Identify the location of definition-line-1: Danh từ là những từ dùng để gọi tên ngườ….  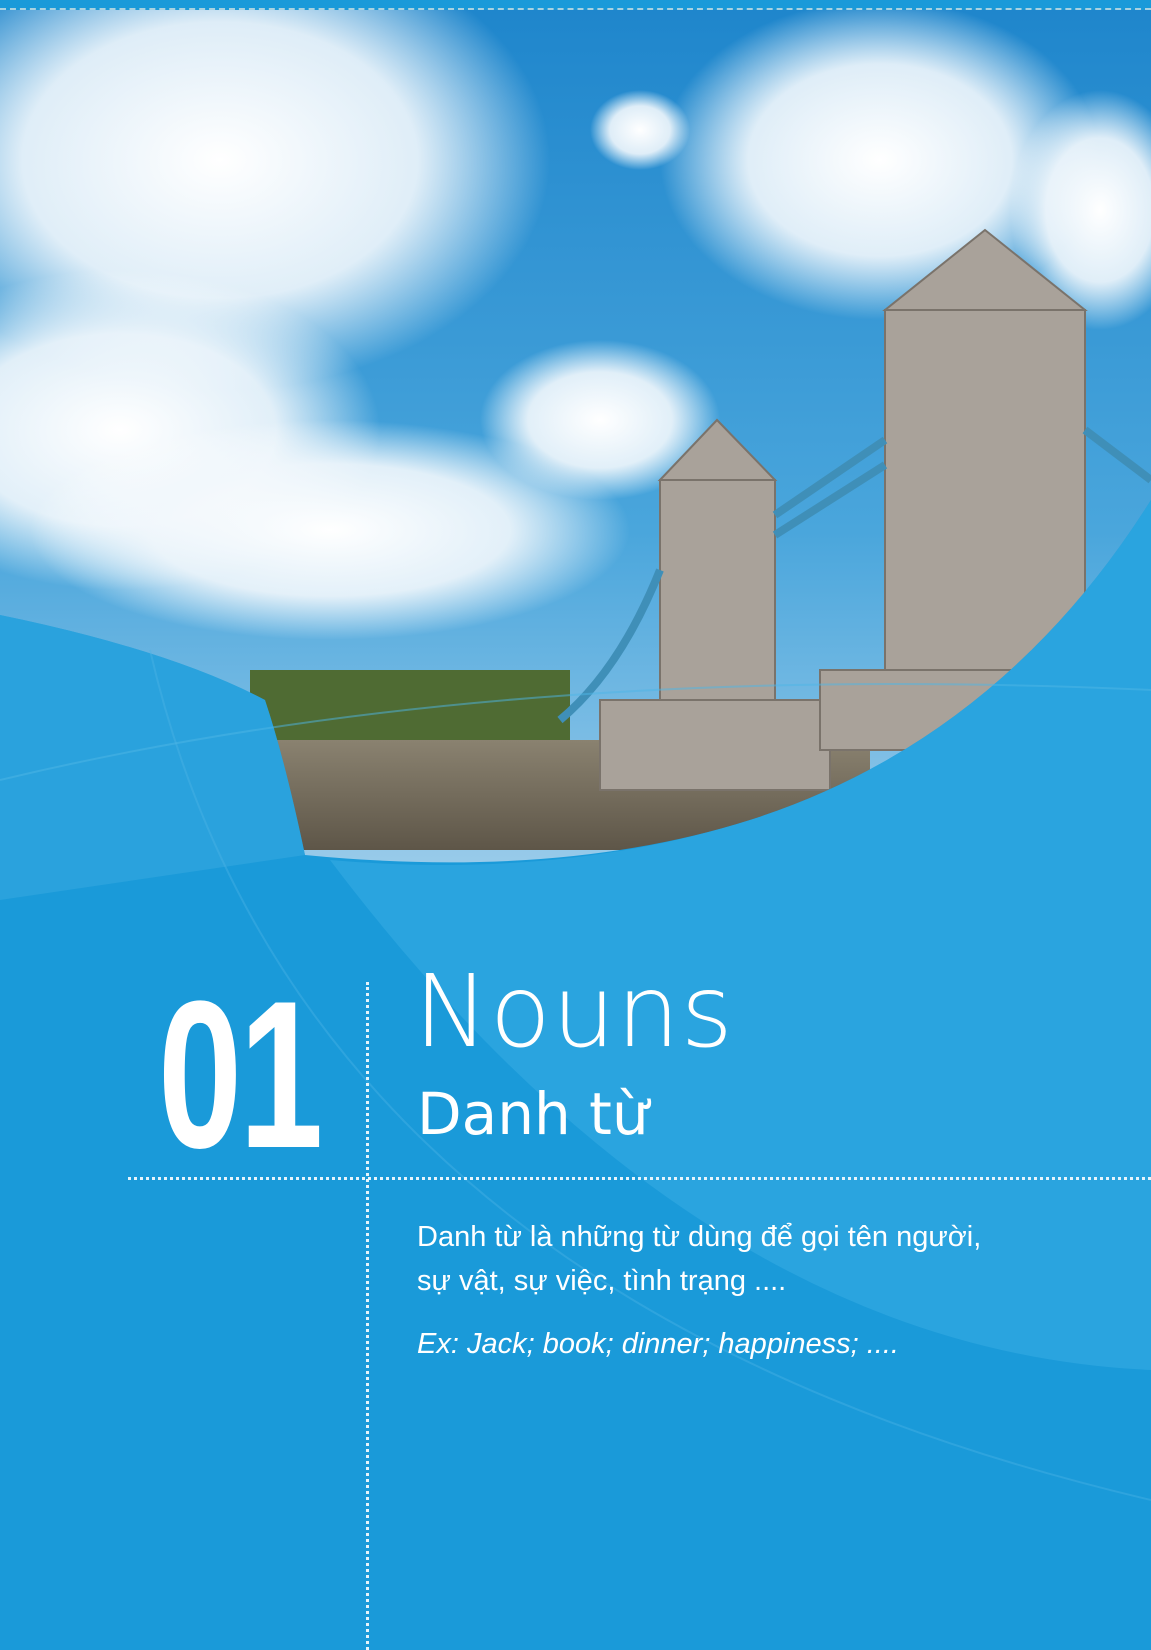
(699, 1237).